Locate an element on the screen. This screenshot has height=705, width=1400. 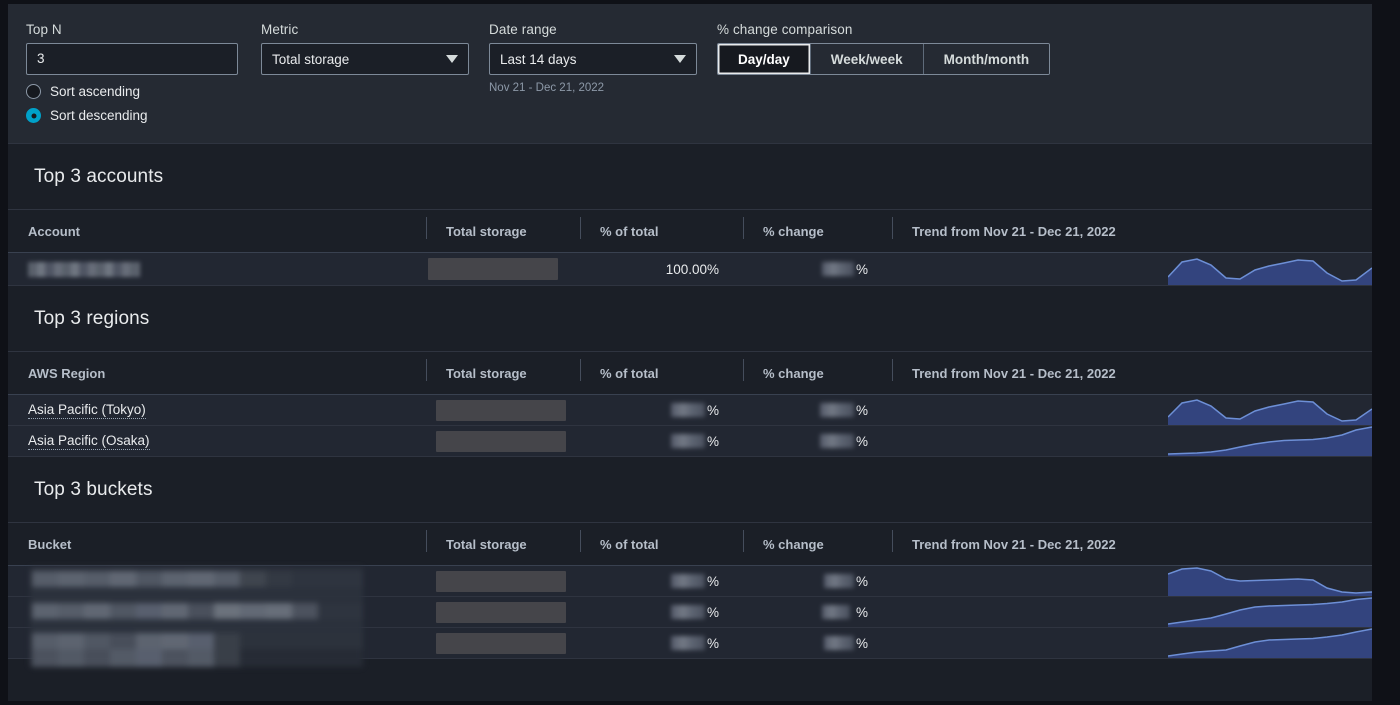
date-range-helper-text: Nov 21 - Dec 21, 2022 is located at coordinates (547, 88).